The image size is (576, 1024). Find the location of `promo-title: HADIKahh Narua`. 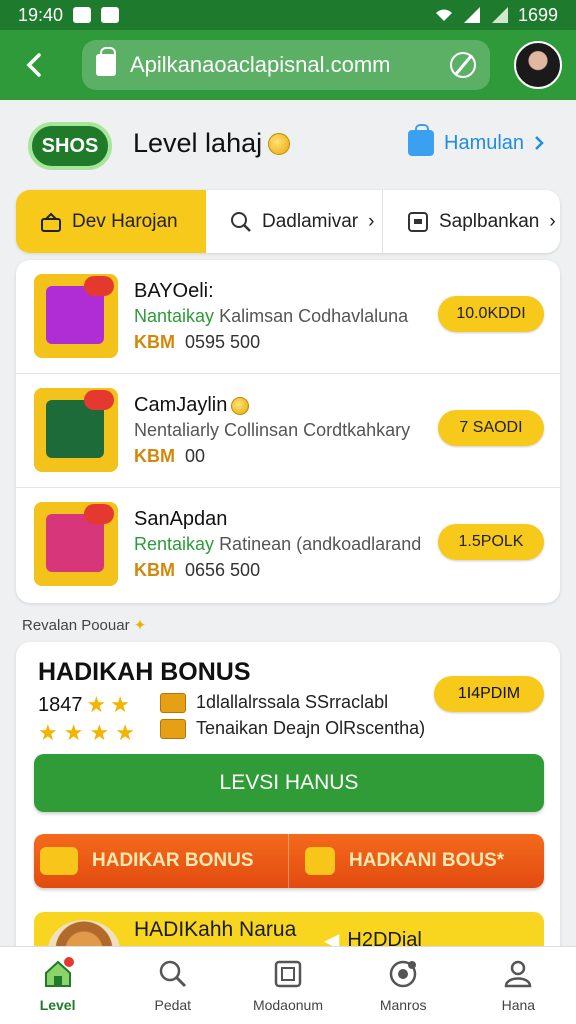

promo-title: HADIKahh Narua is located at coordinates (215, 929).